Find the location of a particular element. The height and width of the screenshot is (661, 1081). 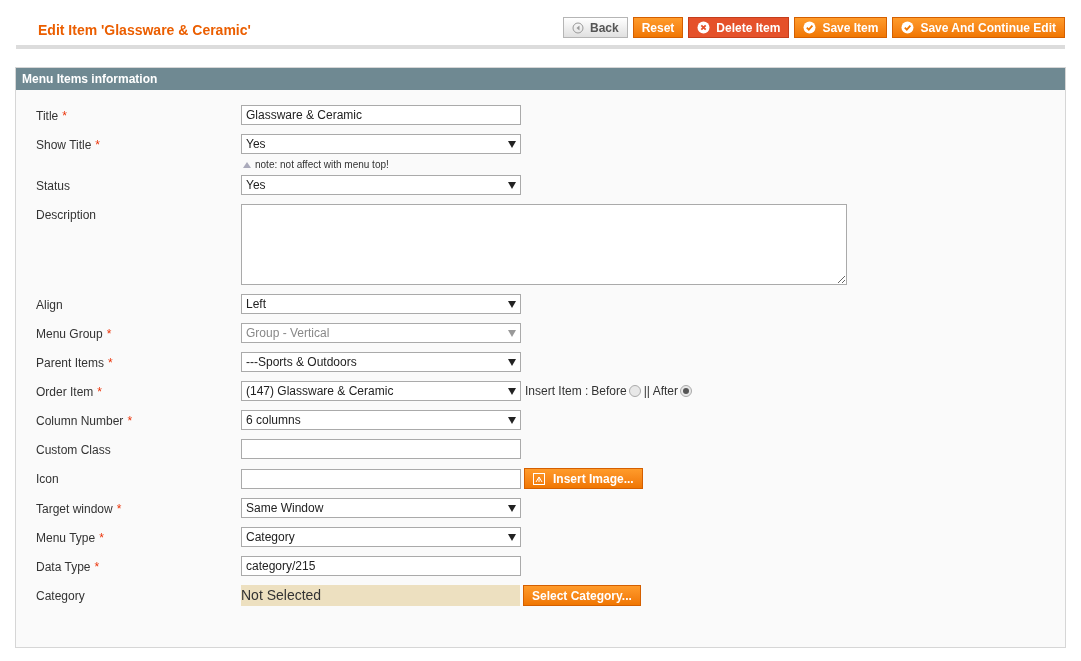

field-label: Description is located at coordinates (66, 215).